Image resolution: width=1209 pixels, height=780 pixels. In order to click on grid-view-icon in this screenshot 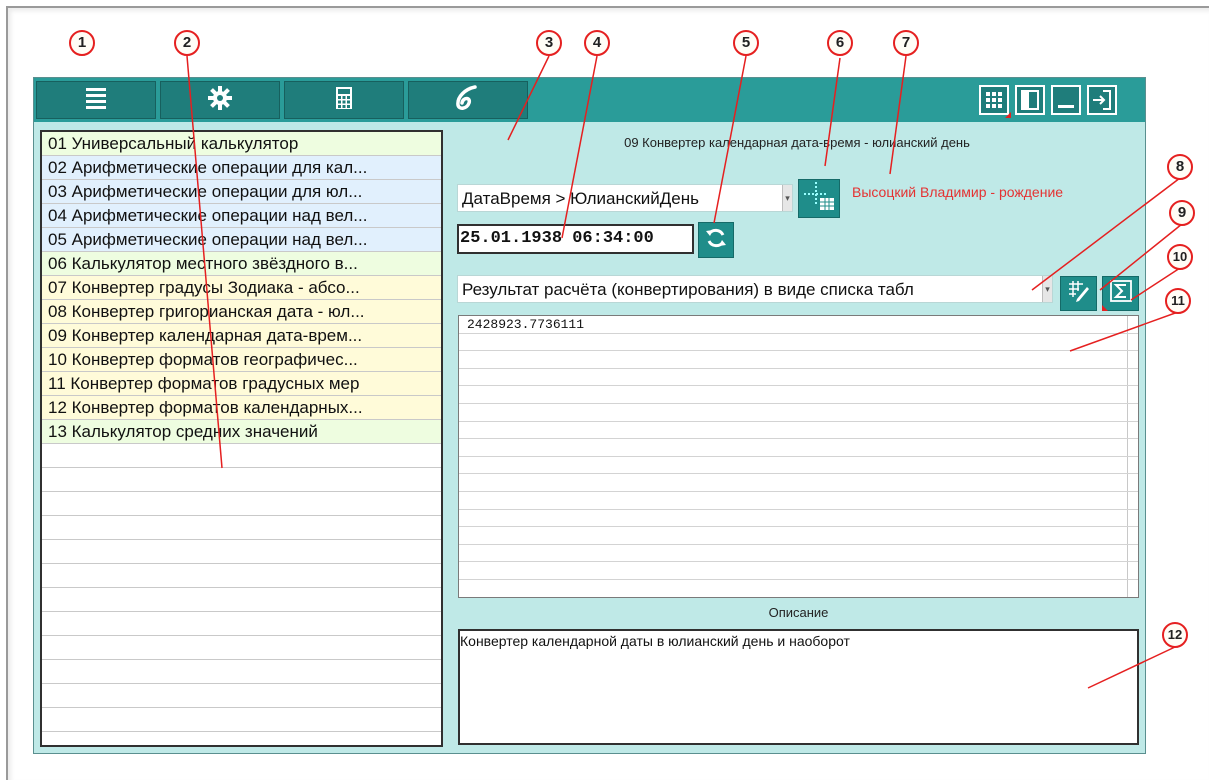, I will do `click(994, 104)`.